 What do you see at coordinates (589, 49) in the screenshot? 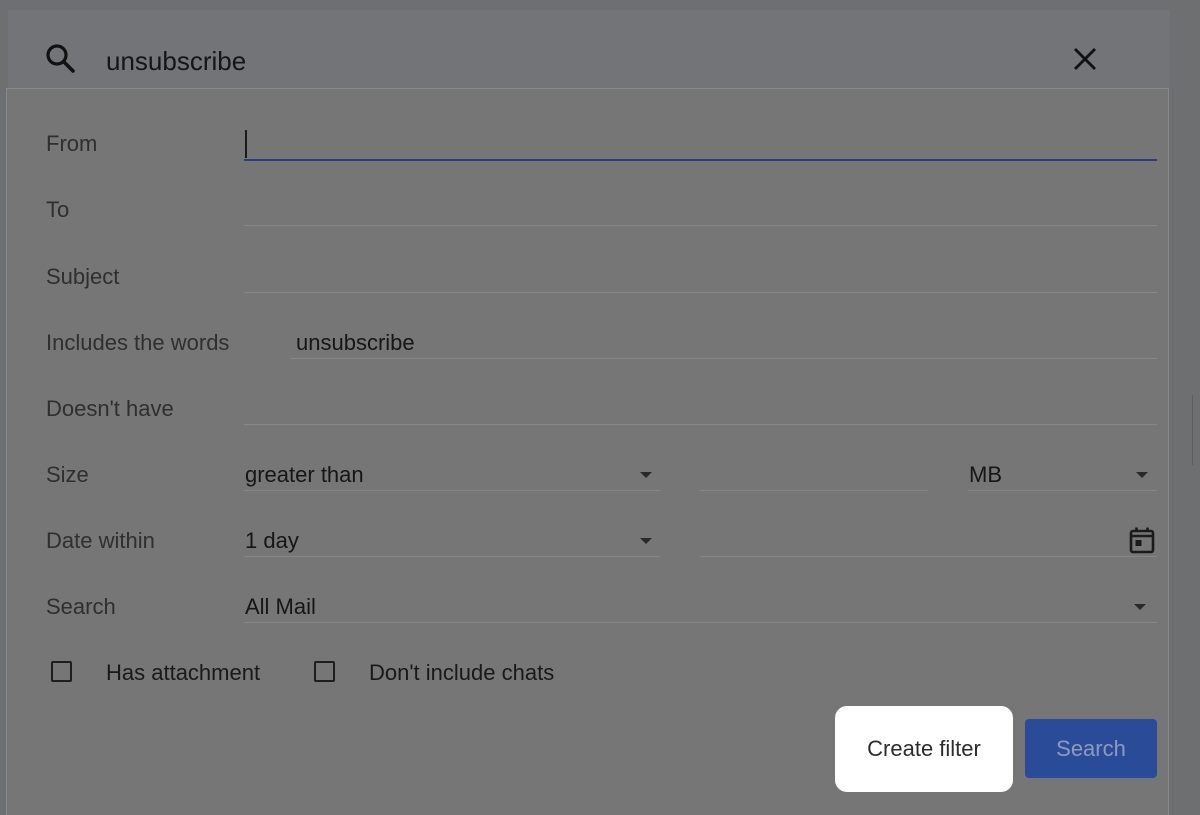
I see `search-bar: unsubscribe` at bounding box center [589, 49].